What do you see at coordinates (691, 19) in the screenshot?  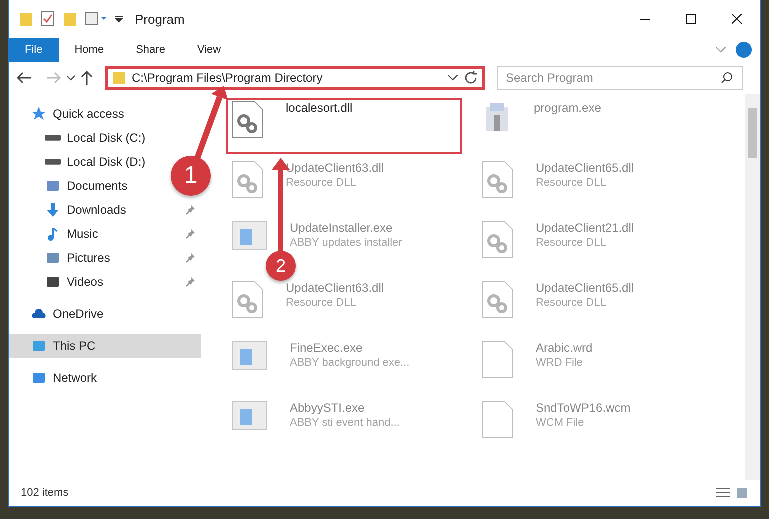 I see `maximize-icon` at bounding box center [691, 19].